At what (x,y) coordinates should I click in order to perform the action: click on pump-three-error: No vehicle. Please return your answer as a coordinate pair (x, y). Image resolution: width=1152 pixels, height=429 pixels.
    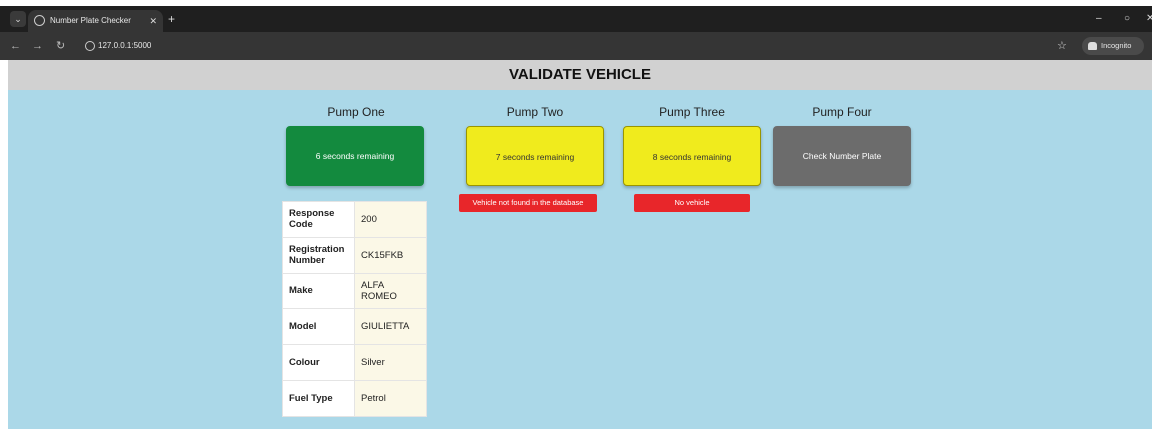
    Looking at the image, I should click on (692, 203).